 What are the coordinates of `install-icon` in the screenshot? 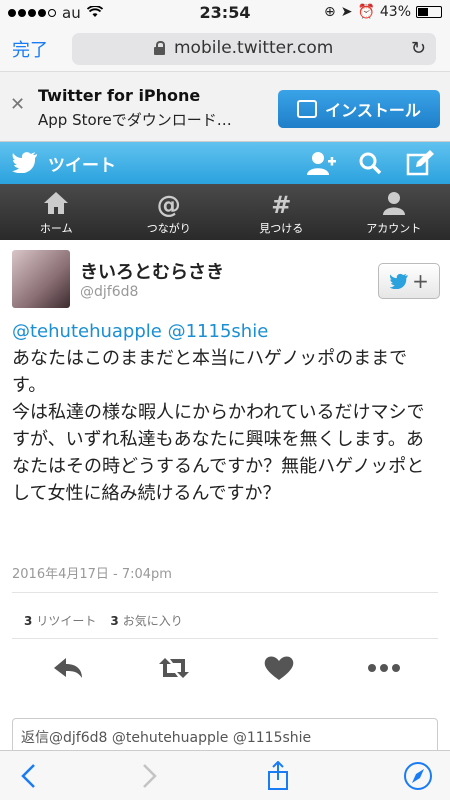 It's located at (307, 109).